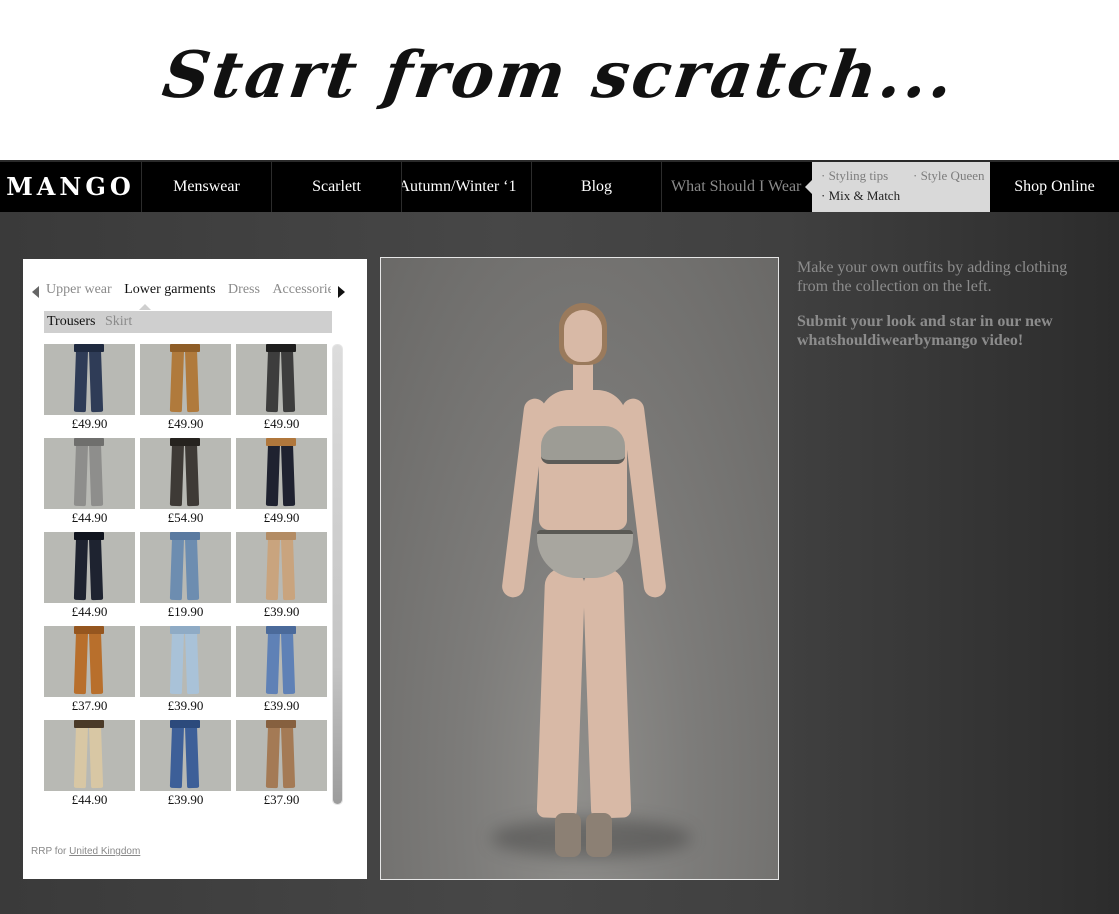  What do you see at coordinates (89, 517) in the screenshot?
I see `product-price: £44.90` at bounding box center [89, 517].